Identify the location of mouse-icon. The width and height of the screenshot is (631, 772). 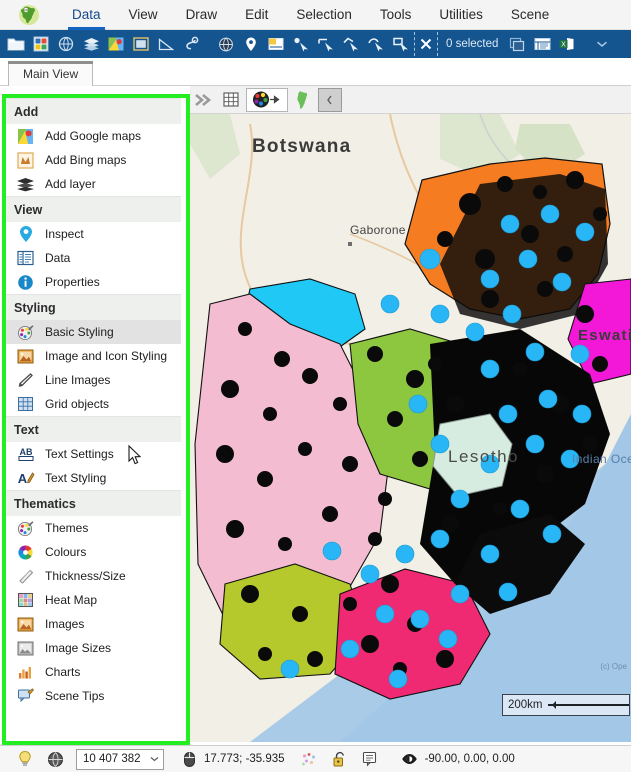
(189, 759).